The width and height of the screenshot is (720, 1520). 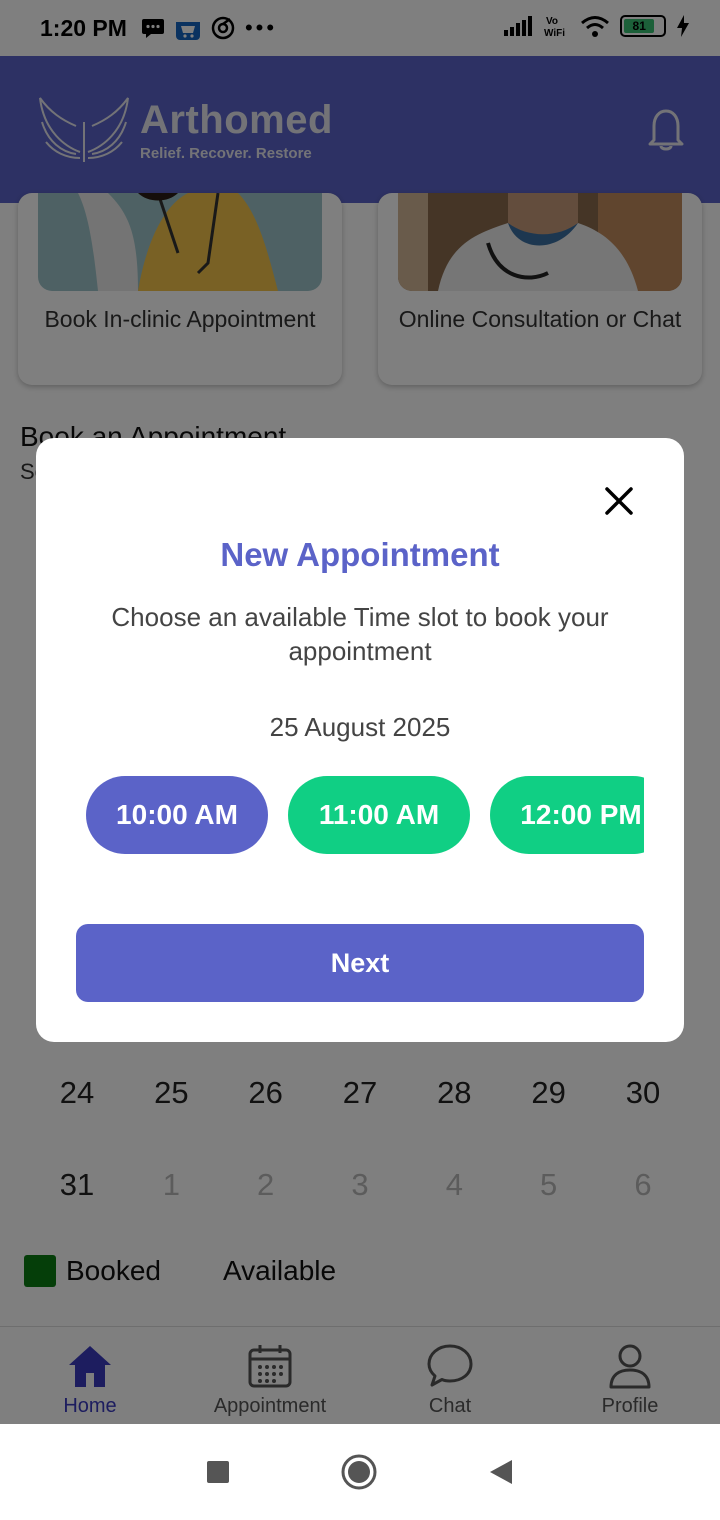 What do you see at coordinates (567, 815) in the screenshot?
I see `time-slot: 12:00 PM` at bounding box center [567, 815].